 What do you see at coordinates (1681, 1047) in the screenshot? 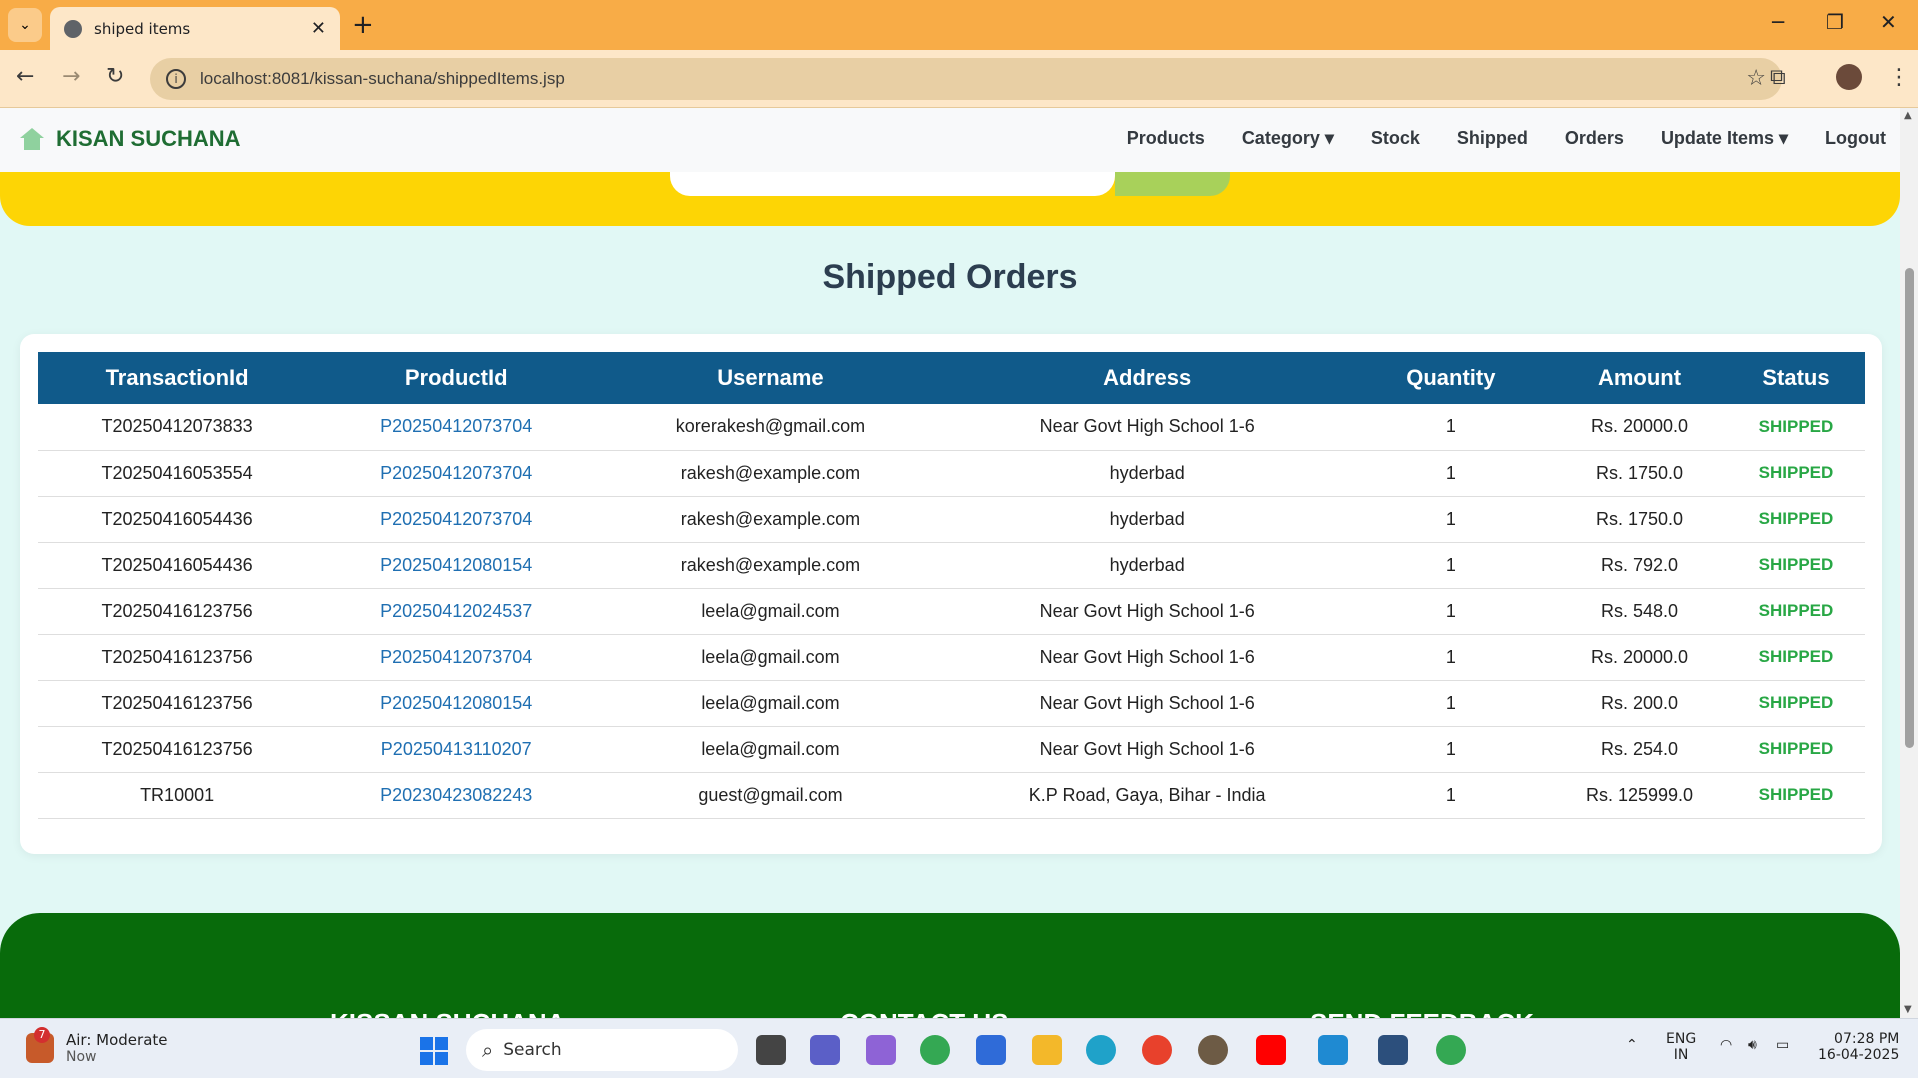
I see `language-indicator: ENG IN` at bounding box center [1681, 1047].